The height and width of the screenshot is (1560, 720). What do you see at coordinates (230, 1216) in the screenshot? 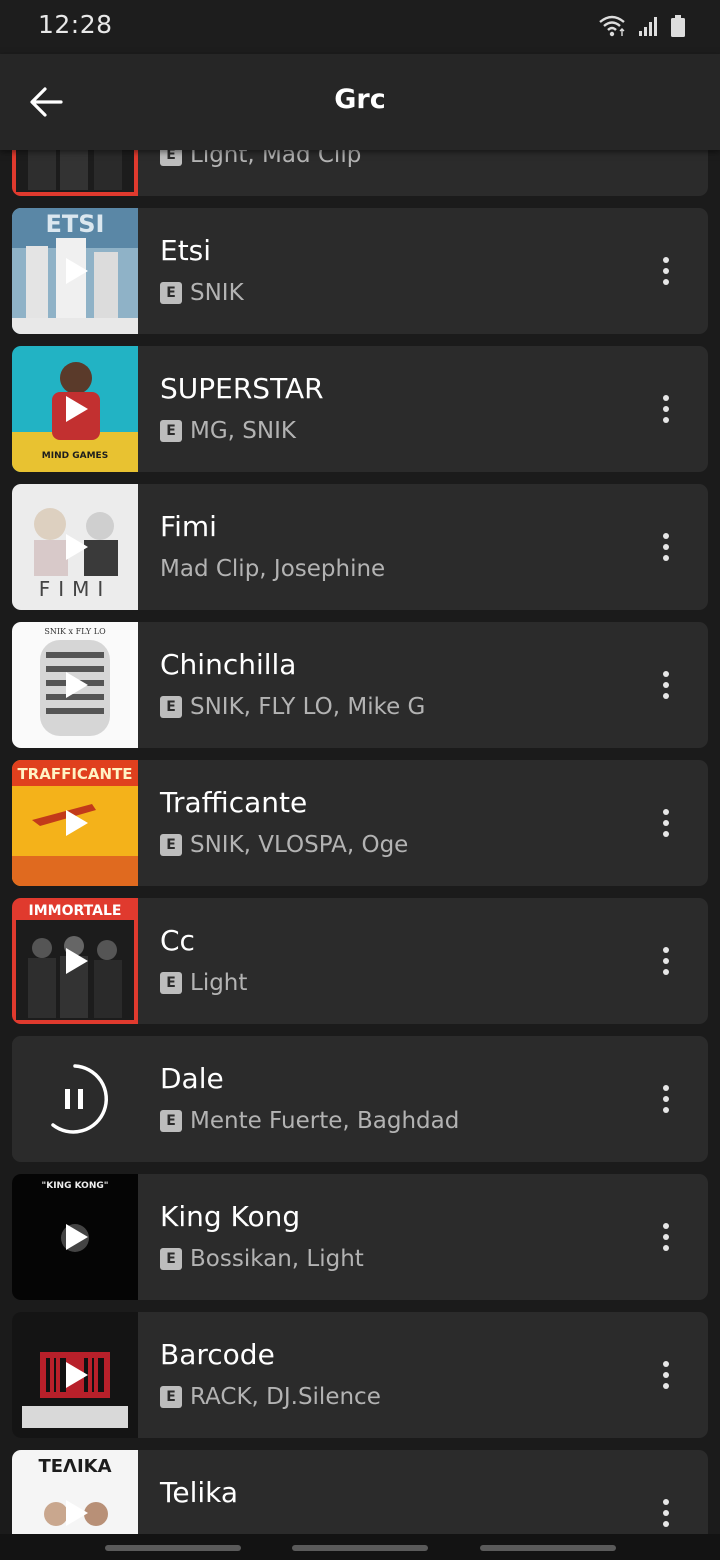
I see `track-title: King Kong` at bounding box center [230, 1216].